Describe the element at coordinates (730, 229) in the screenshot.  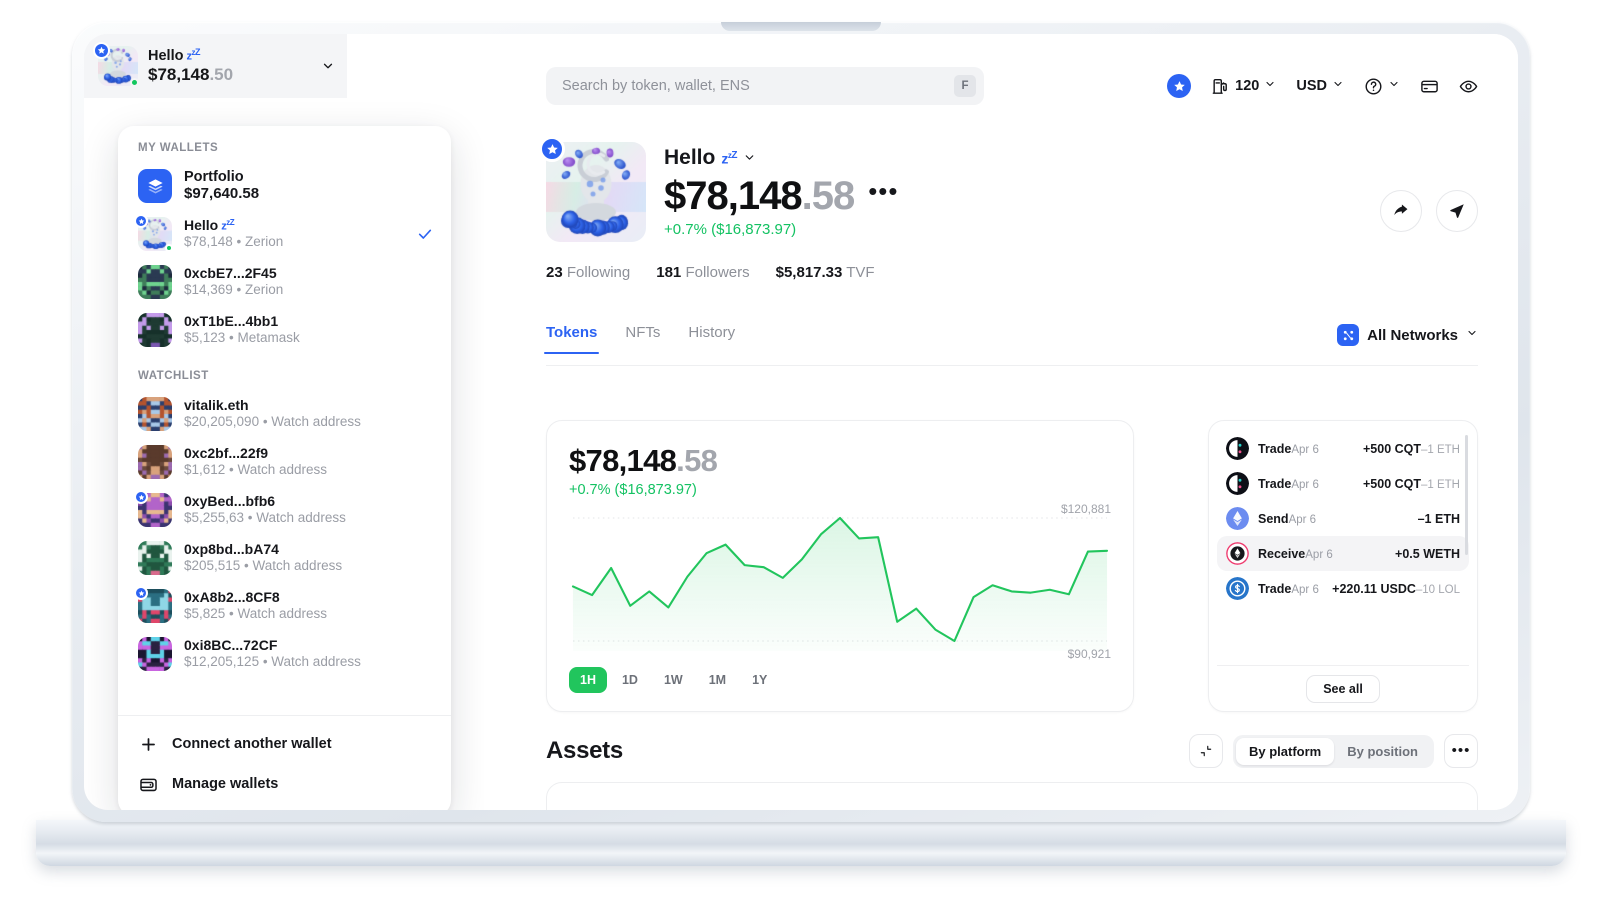
I see `profile-delta-label: +0.7% ($16,873.97)` at that location.